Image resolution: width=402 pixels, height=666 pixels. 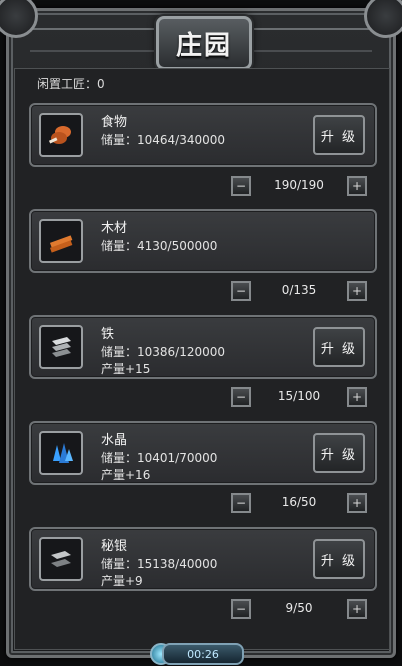 What do you see at coordinates (71, 84) in the screenshot?
I see `idle-artisans-label: 闲置工匠：0` at bounding box center [71, 84].